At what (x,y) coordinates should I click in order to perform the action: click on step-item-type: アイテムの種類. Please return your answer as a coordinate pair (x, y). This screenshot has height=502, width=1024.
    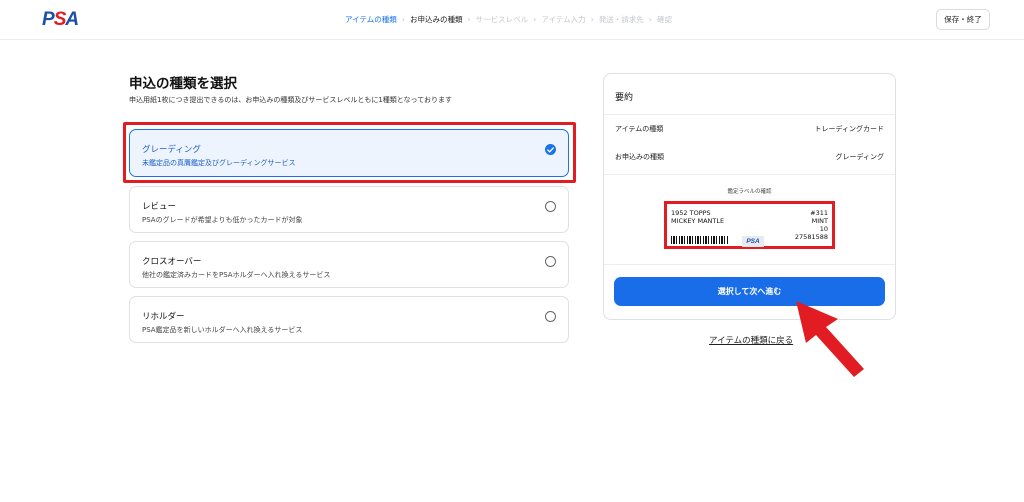
    Looking at the image, I should click on (371, 19).